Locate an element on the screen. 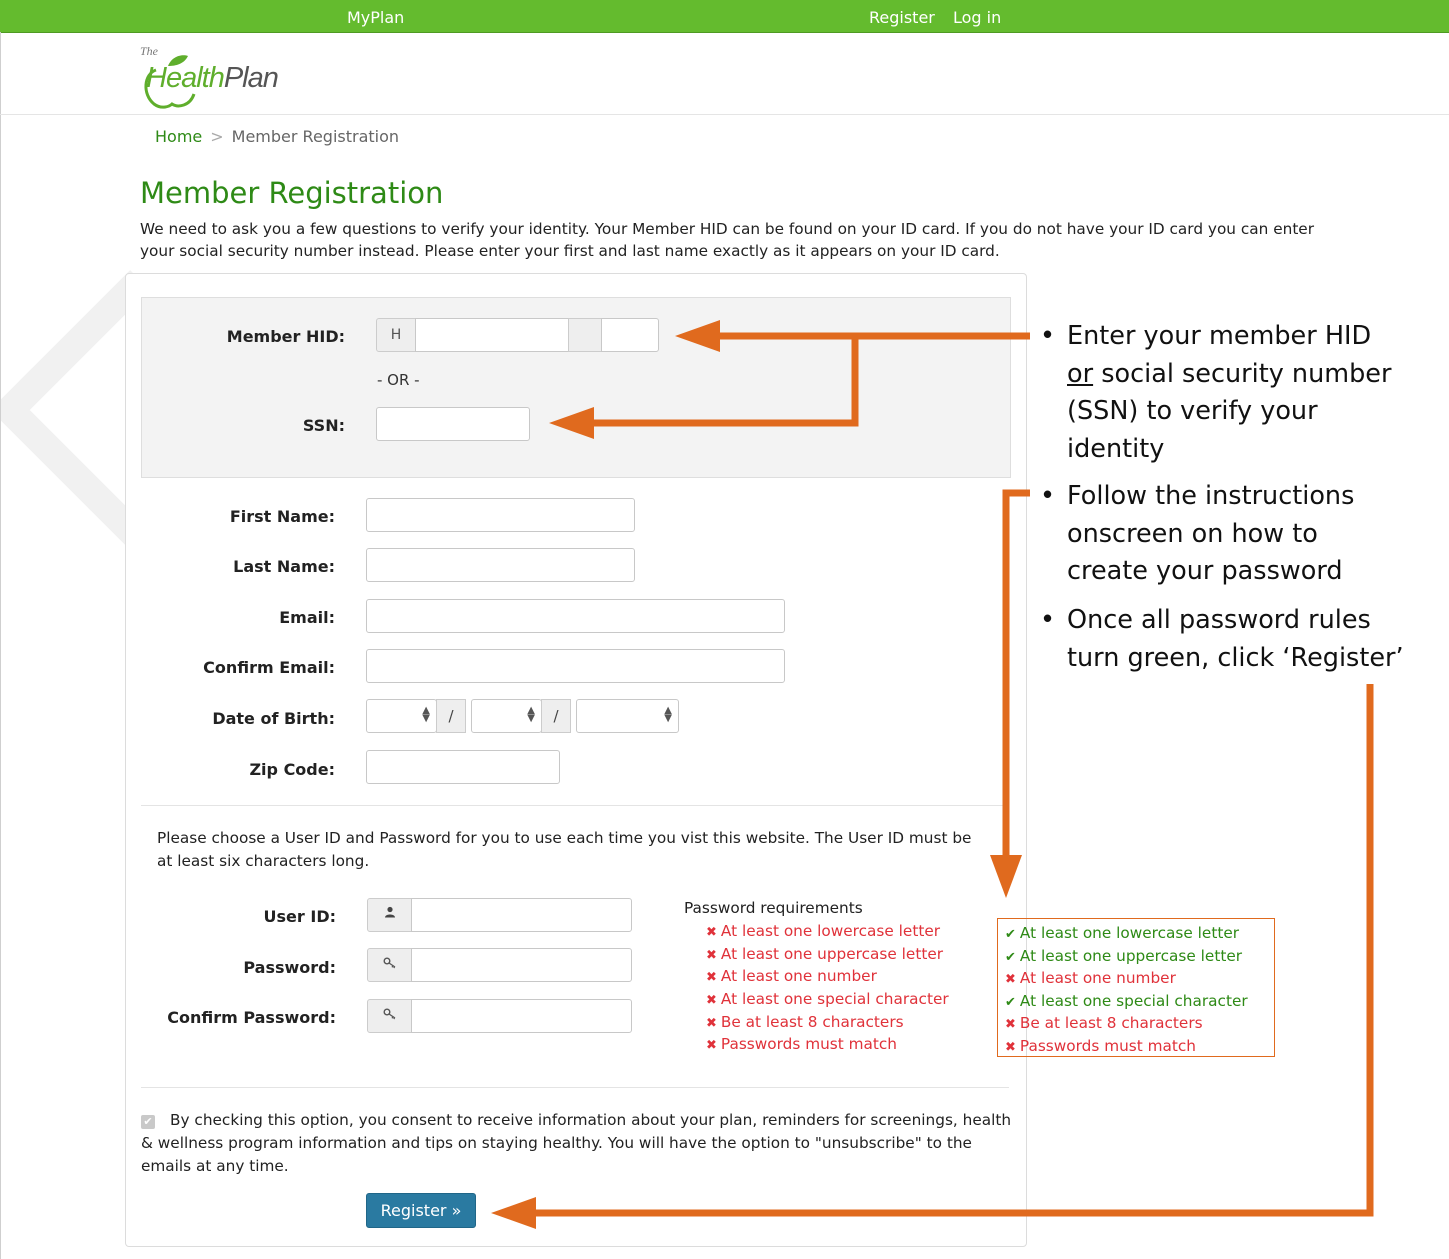 This screenshot has width=1449, height=1259. arrowhead-hid is located at coordinates (697, 336).